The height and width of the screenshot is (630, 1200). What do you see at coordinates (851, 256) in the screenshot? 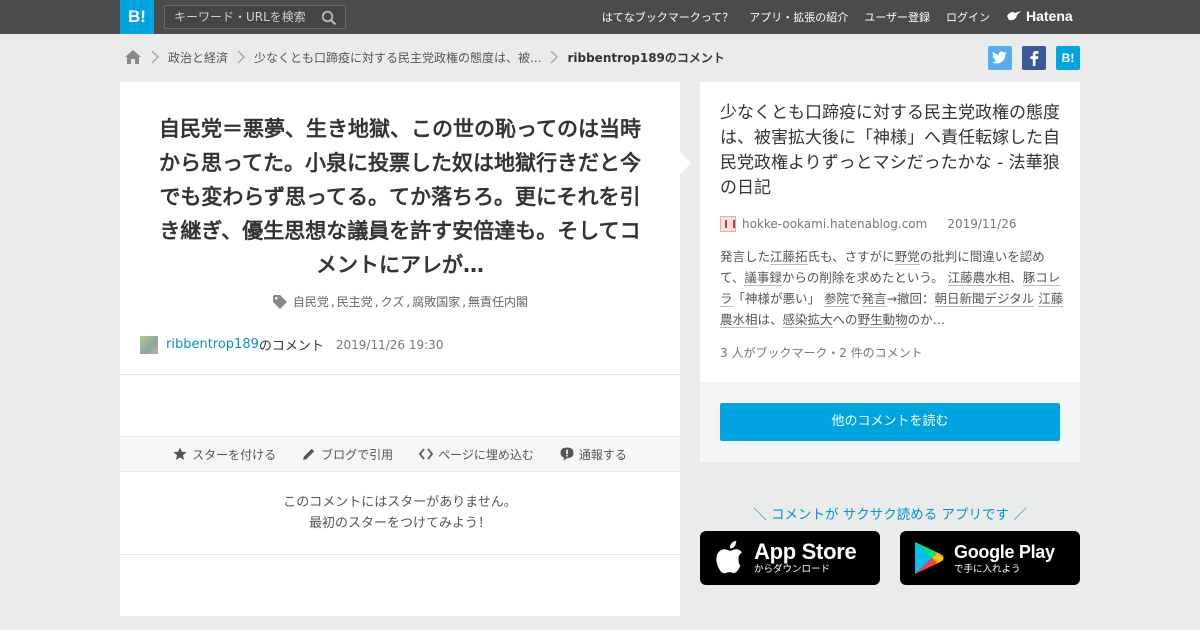
I see `desc-text: 氏も、さすがに` at bounding box center [851, 256].